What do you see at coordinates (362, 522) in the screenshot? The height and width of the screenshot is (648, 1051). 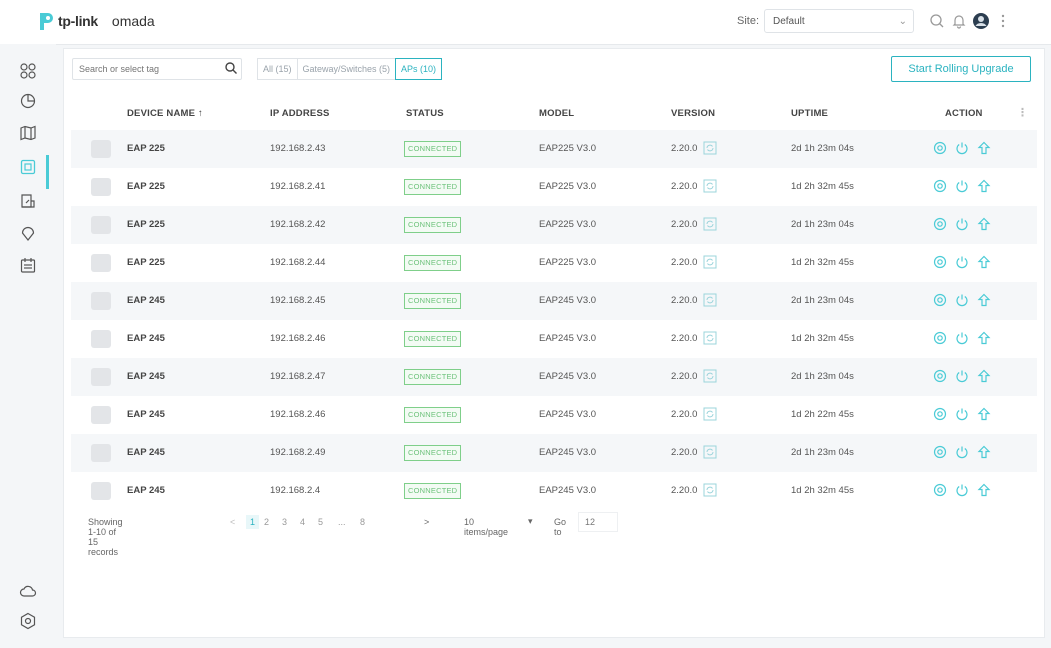 I see `page-number-button: 8` at bounding box center [362, 522].